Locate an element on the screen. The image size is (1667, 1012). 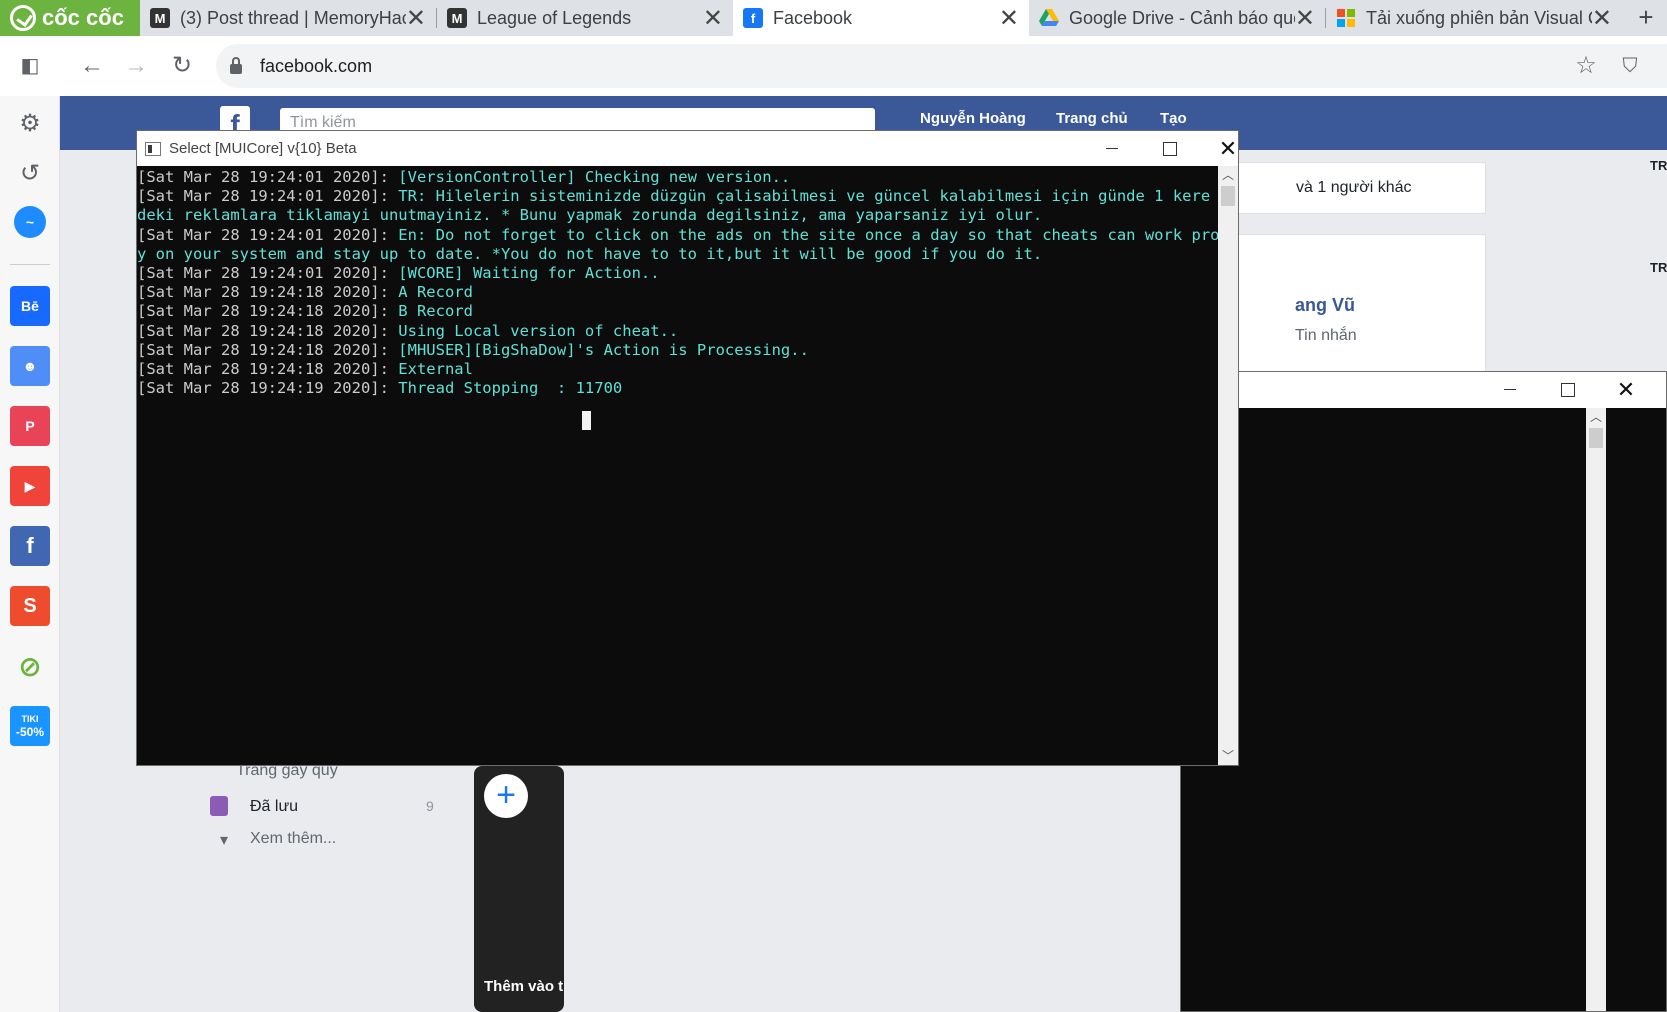
messages-link: Tin nhắn is located at coordinates (1326, 336).